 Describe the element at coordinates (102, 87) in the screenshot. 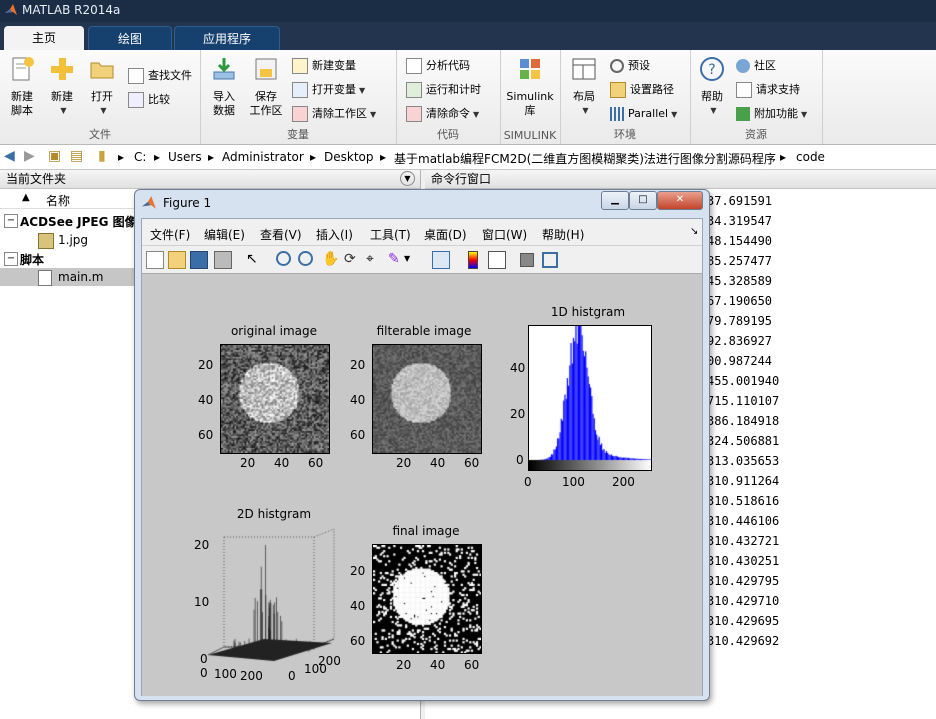

I see `open-button: 打开 ▼` at that location.